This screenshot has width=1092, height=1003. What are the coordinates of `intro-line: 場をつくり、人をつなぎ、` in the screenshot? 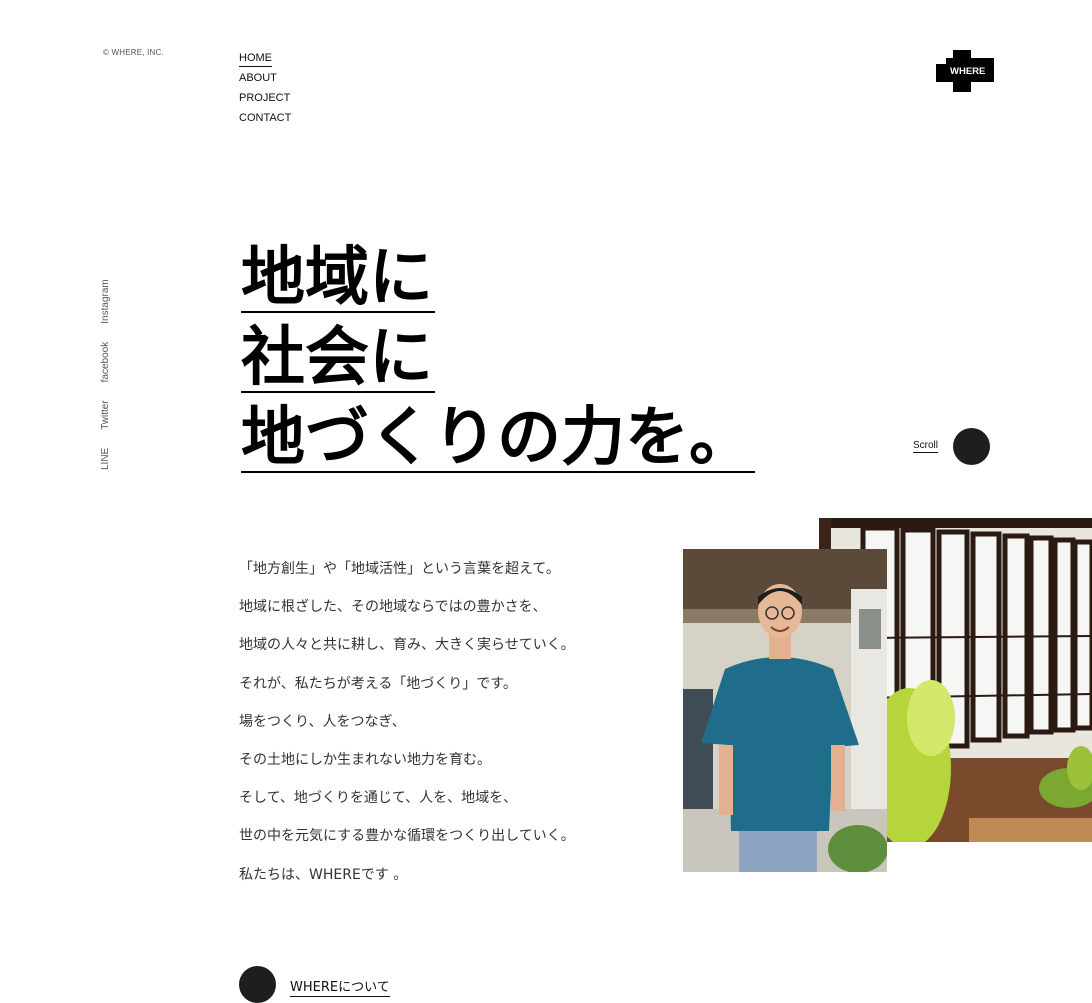 It's located at (322, 721).